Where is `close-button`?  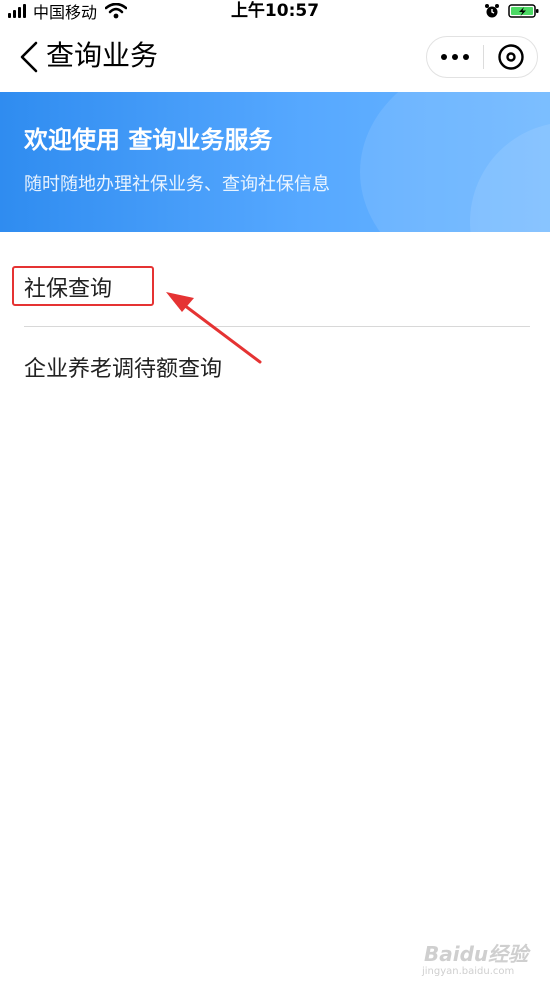 close-button is located at coordinates (511, 57).